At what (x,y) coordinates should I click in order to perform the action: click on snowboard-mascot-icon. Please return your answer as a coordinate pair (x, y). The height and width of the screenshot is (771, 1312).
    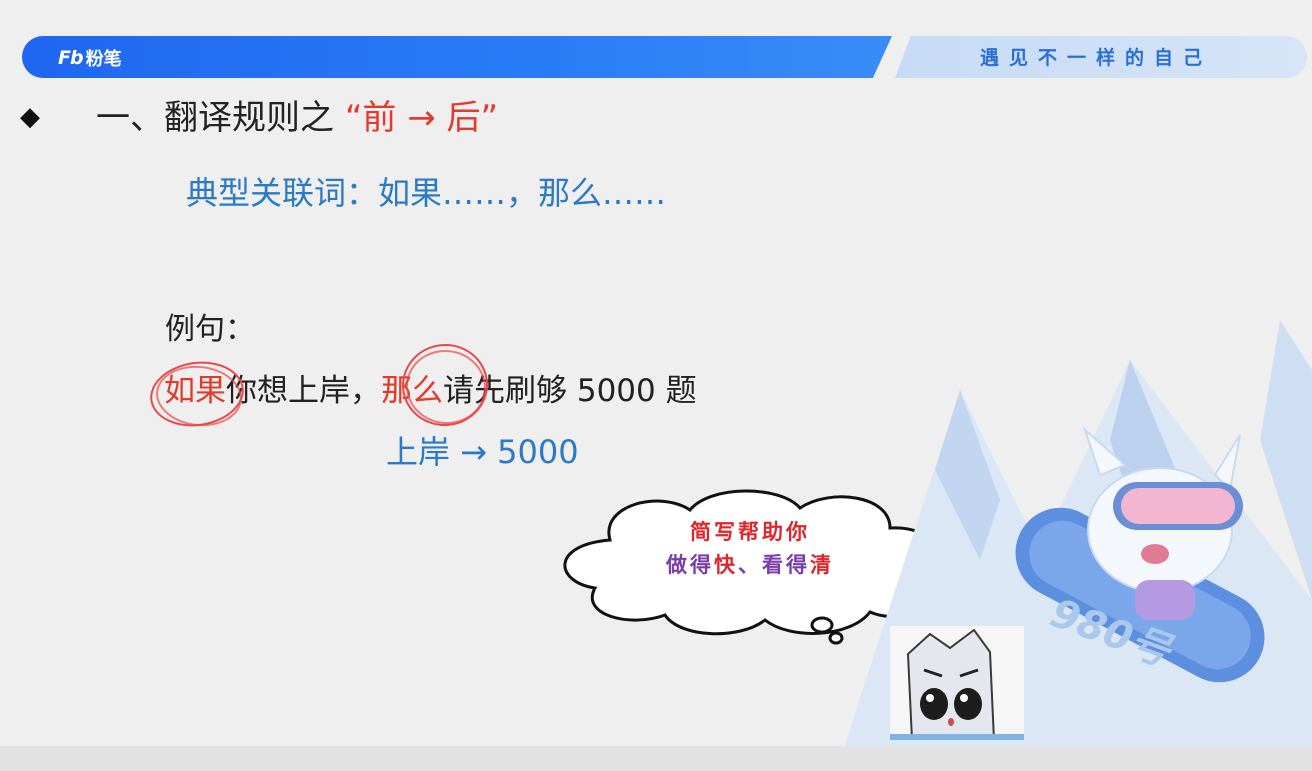
    Looking at the image, I should click on (1140, 554).